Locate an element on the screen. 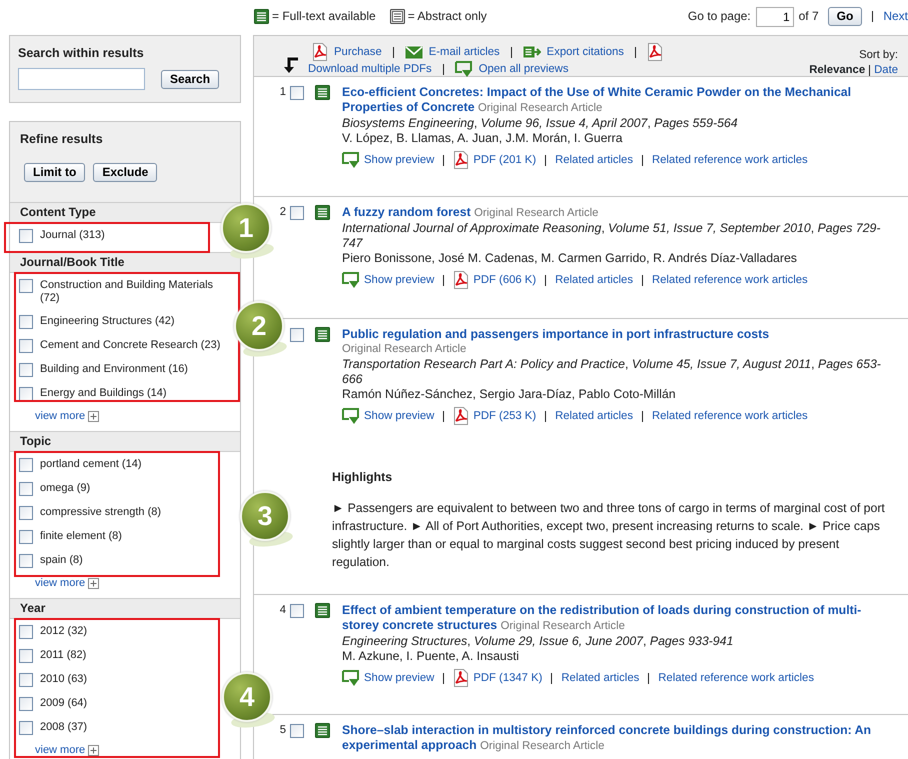  article-title: Eco-efficient Concretes: Impact of the Use of White Ceramic Powder on the Mechanical Properties of Concrete Original Research Article is located at coordinates (615, 100).